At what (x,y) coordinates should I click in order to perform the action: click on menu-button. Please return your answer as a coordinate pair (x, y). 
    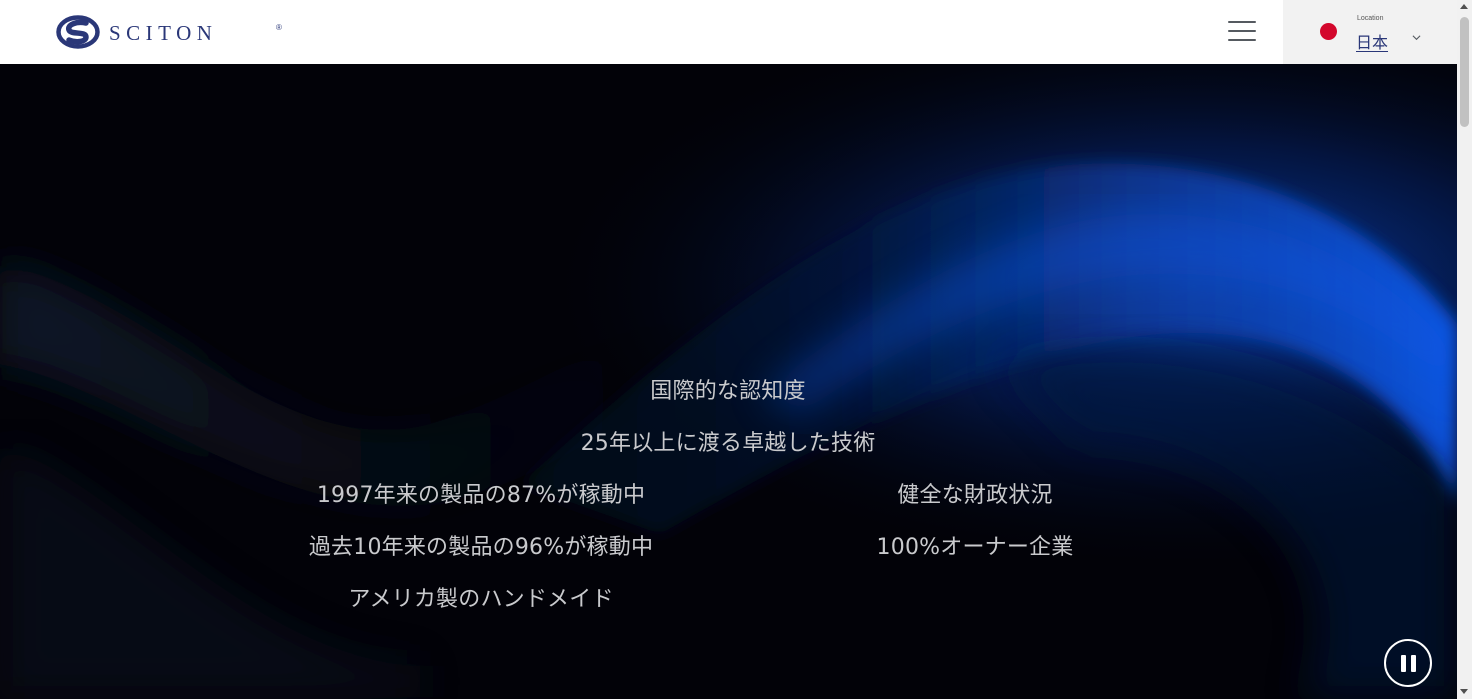
    Looking at the image, I should click on (1242, 32).